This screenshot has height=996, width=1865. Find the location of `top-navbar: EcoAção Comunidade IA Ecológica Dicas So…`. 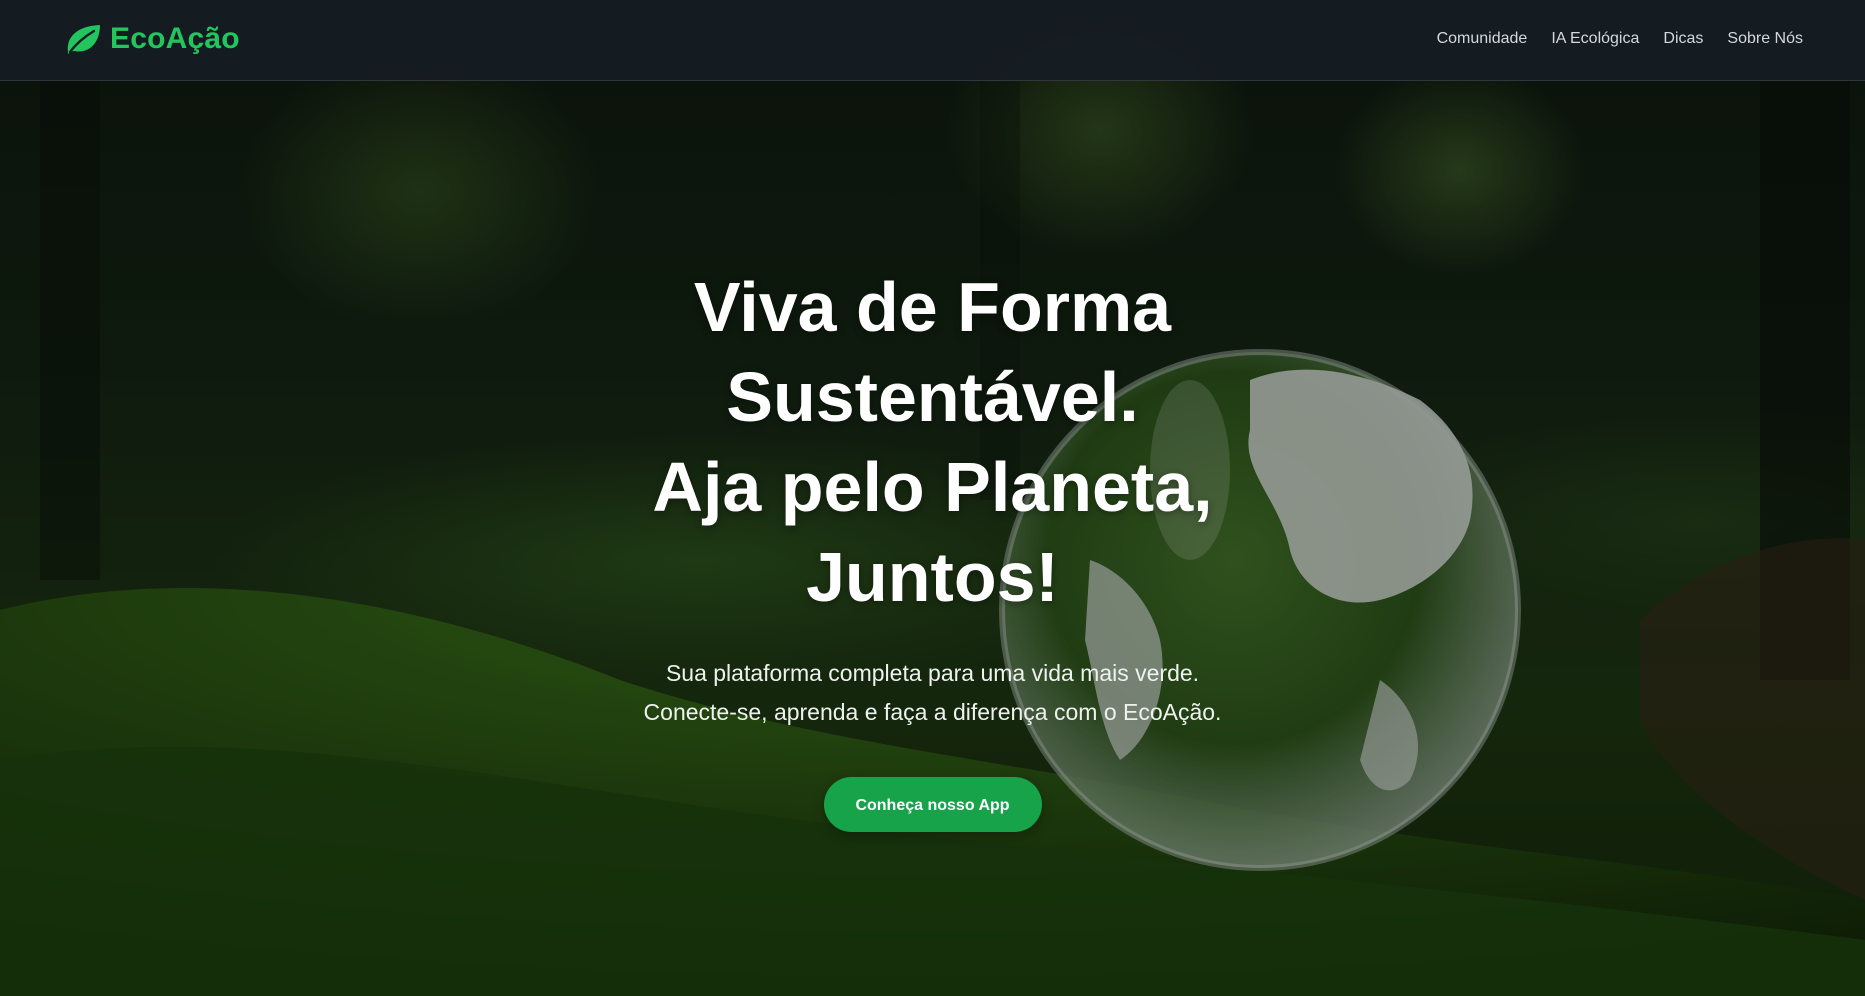

top-navbar: EcoAção Comunidade IA Ecológica Dicas So… is located at coordinates (932, 40).